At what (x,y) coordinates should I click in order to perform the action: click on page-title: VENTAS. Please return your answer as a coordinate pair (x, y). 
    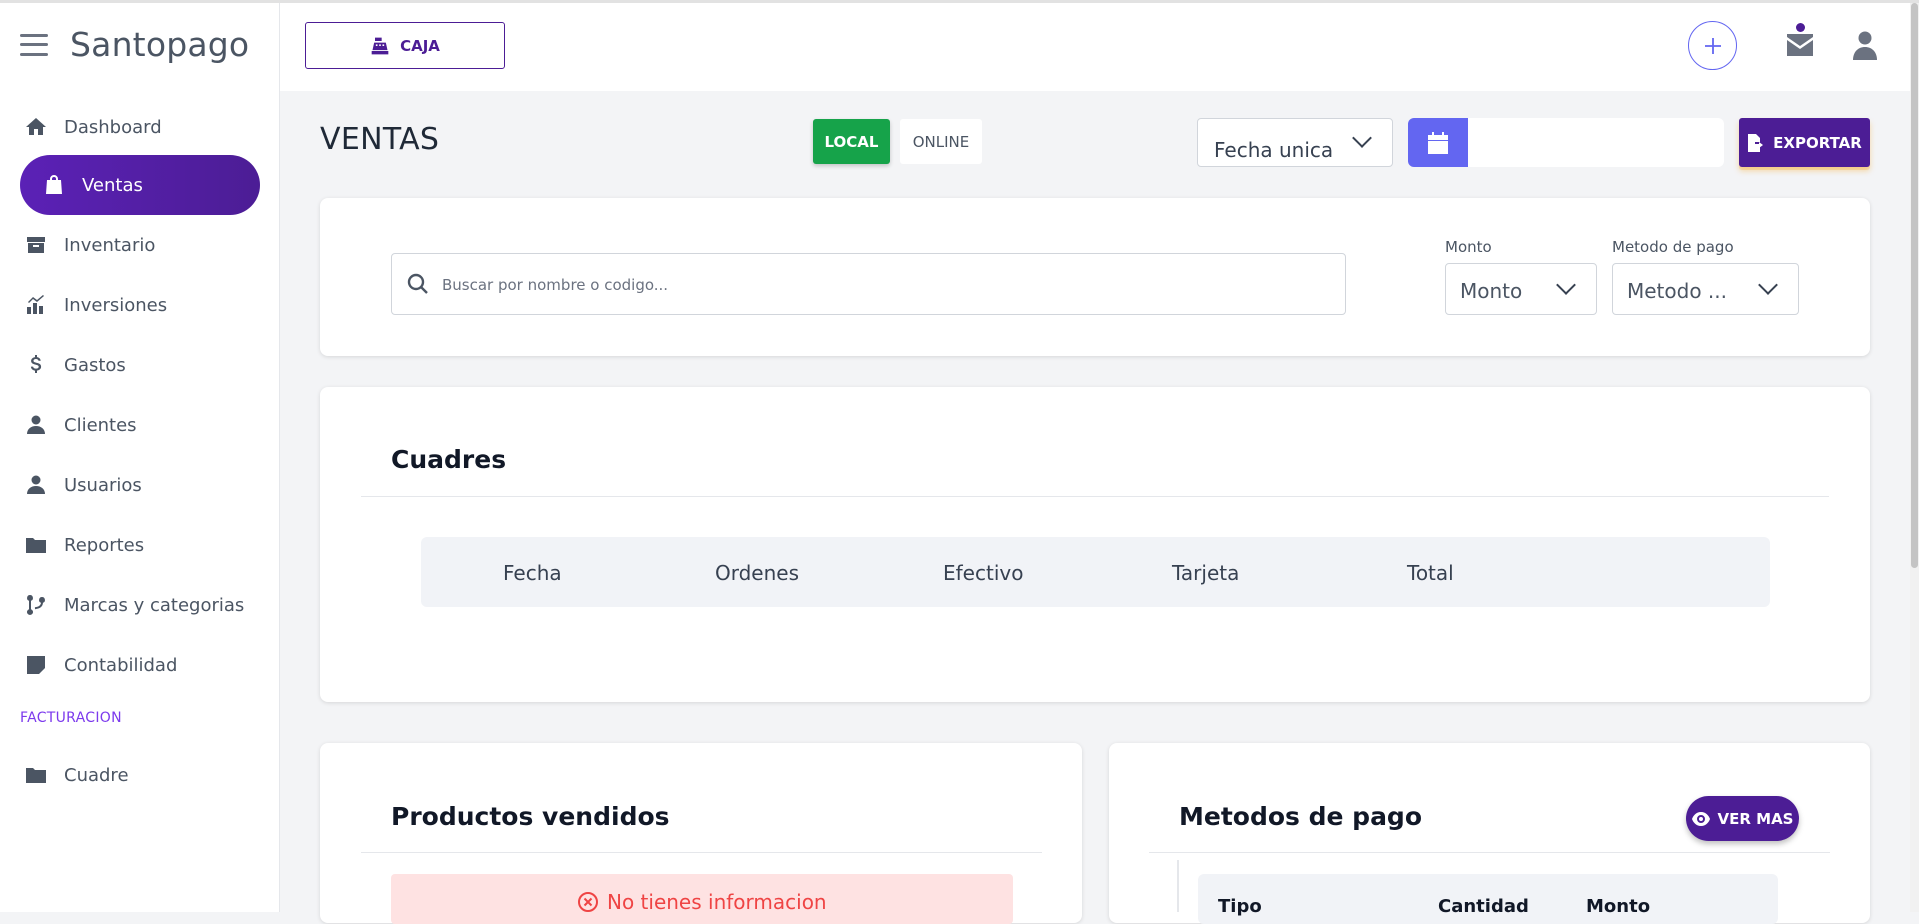
    Looking at the image, I should click on (380, 139).